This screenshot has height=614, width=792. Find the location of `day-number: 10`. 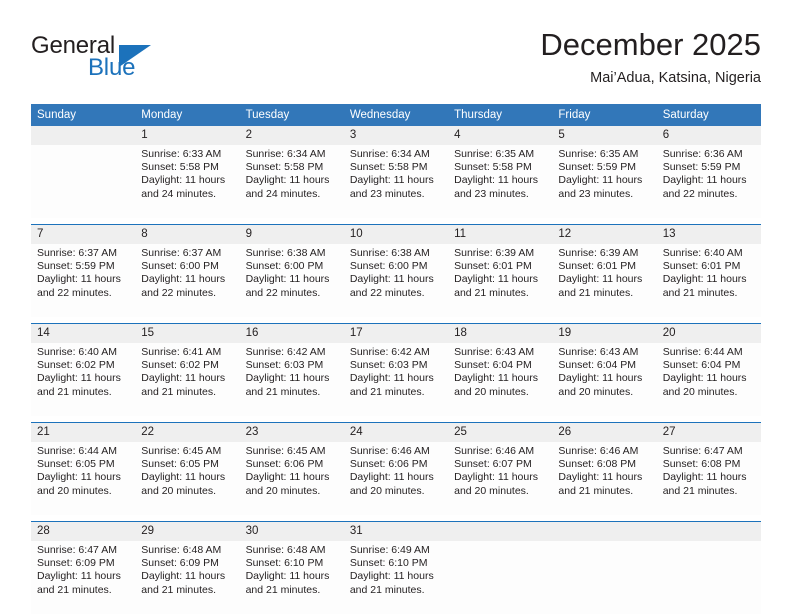

day-number: 10 is located at coordinates (396, 234).